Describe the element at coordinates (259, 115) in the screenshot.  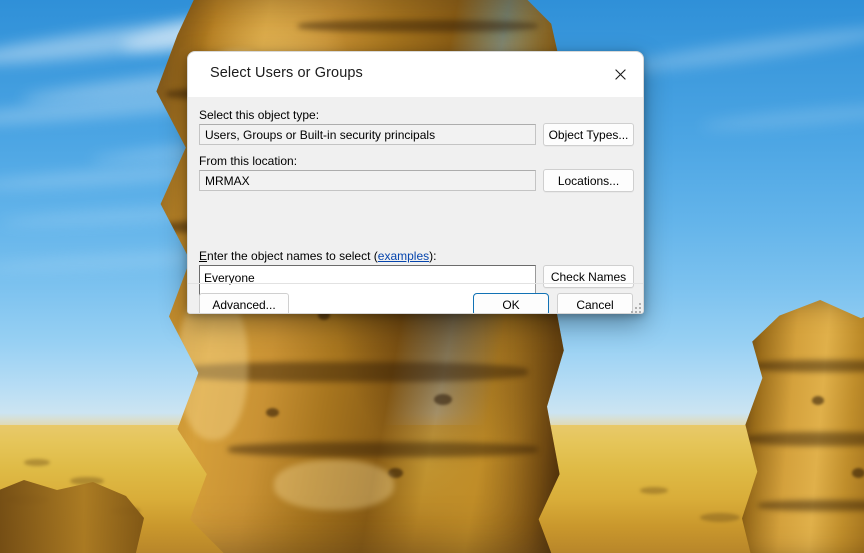
I see `object-type-label: Select this object type:` at that location.